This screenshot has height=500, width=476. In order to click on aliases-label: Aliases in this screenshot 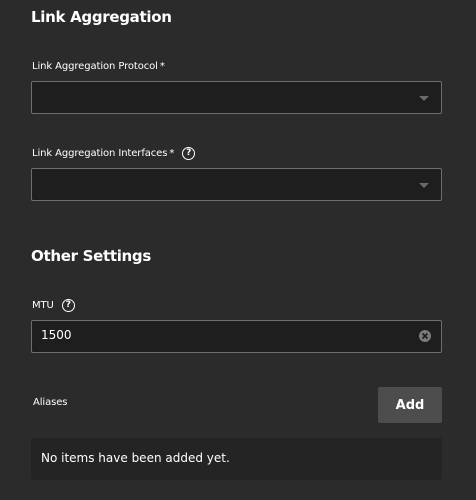, I will do `click(50, 402)`.